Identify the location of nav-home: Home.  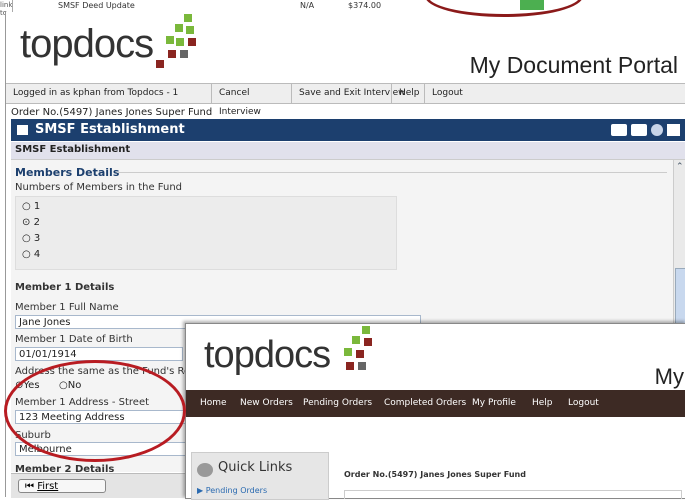
(213, 403).